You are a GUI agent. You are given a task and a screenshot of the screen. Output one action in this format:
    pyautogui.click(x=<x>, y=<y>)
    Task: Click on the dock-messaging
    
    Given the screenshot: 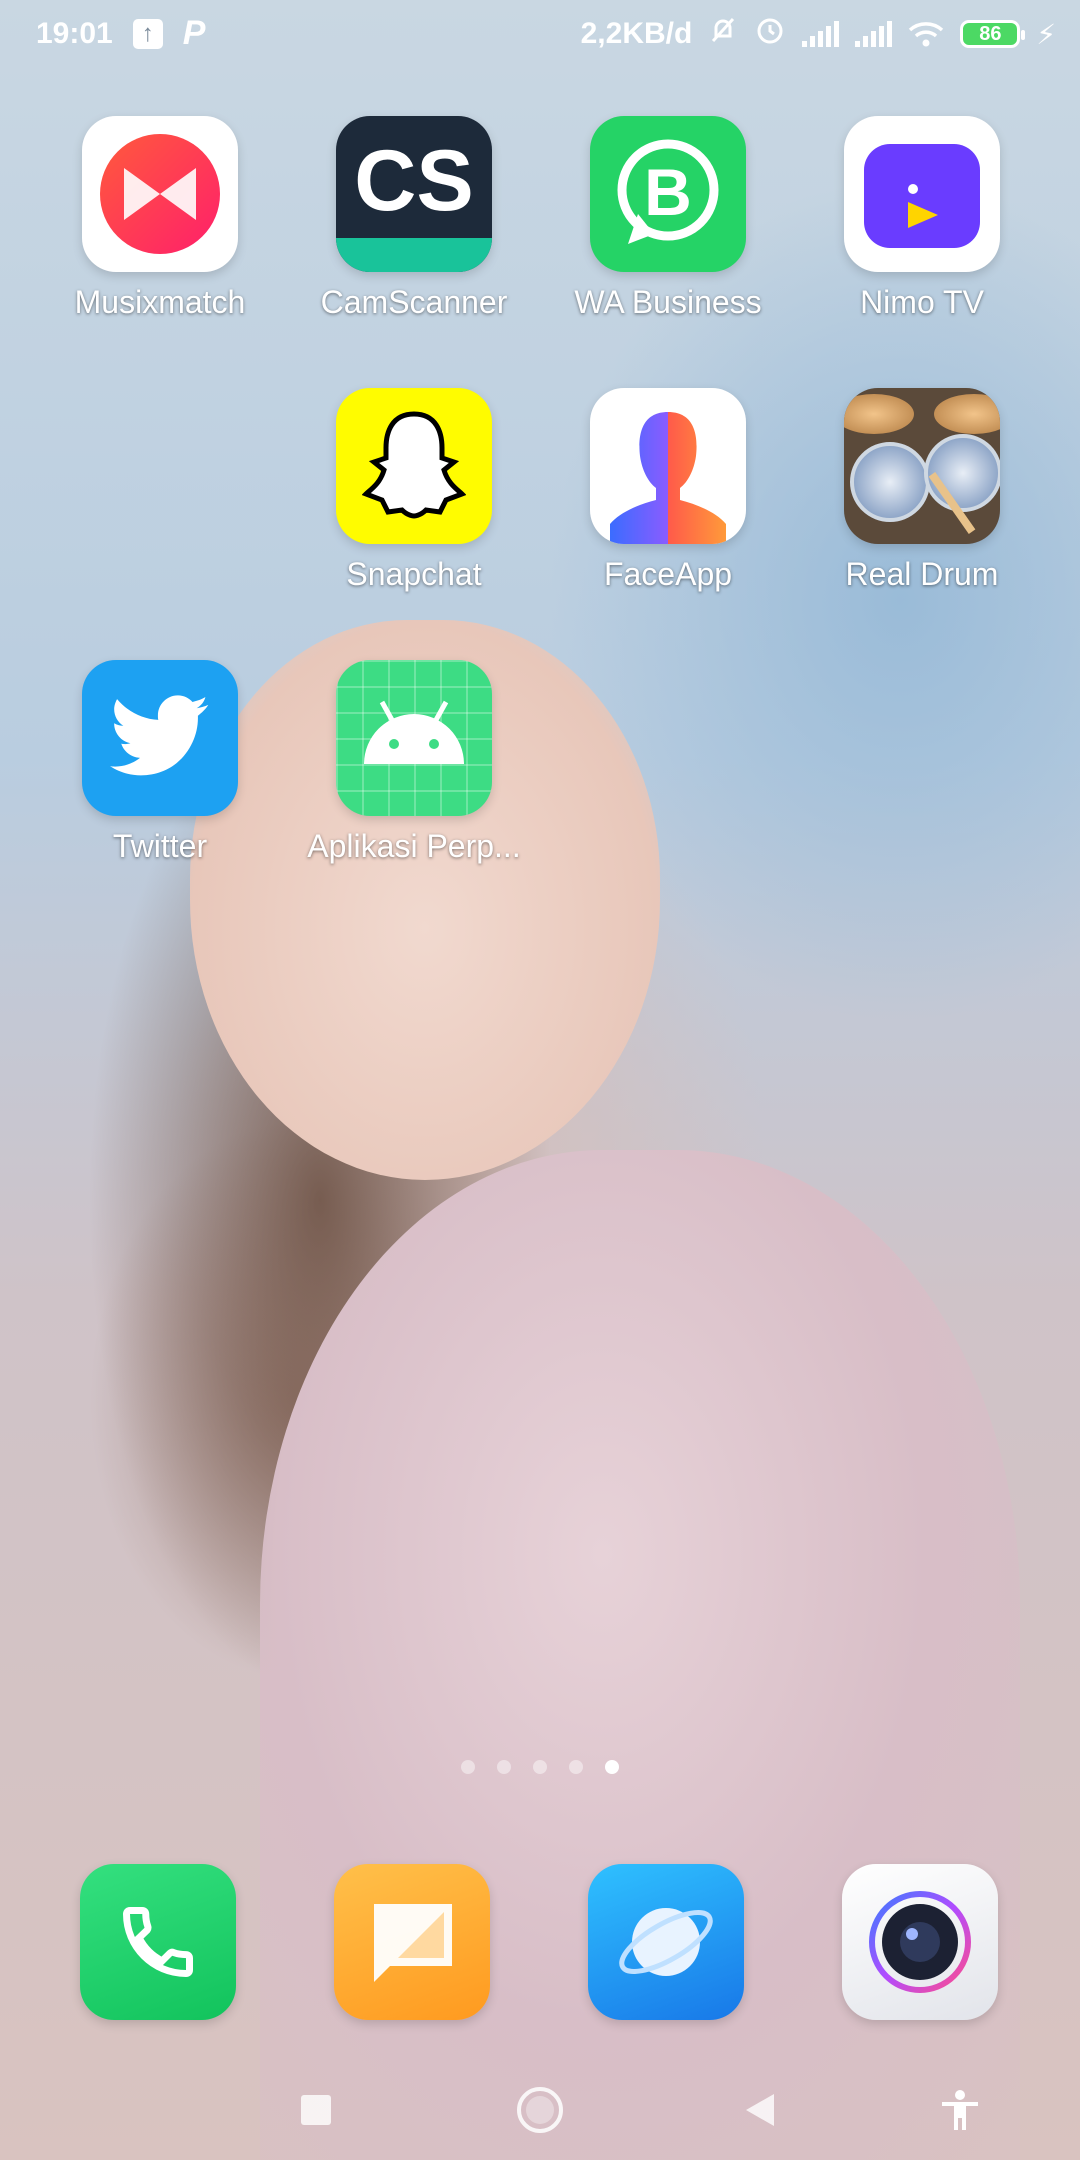 What is the action you would take?
    pyautogui.click(x=412, y=1942)
    